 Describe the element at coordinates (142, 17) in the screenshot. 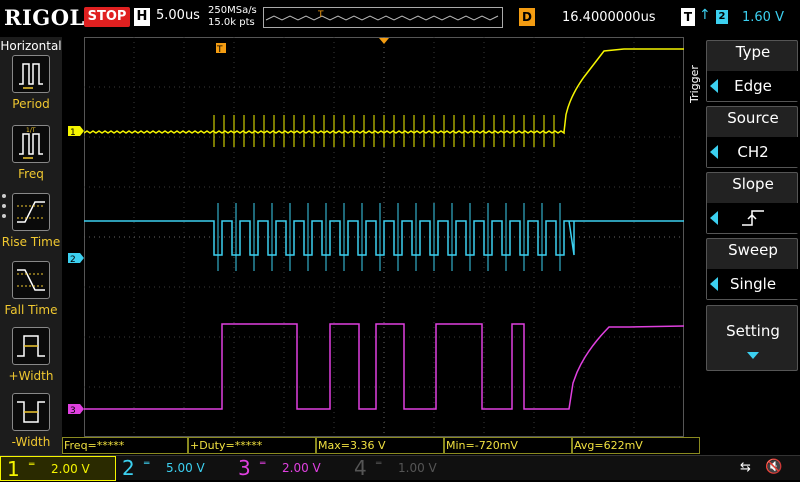

I see `timebase-badge: H` at that location.